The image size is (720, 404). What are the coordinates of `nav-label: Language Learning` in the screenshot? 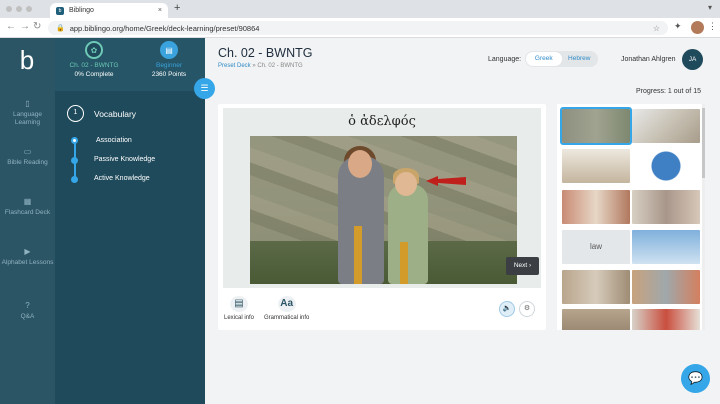 It's located at (27, 118).